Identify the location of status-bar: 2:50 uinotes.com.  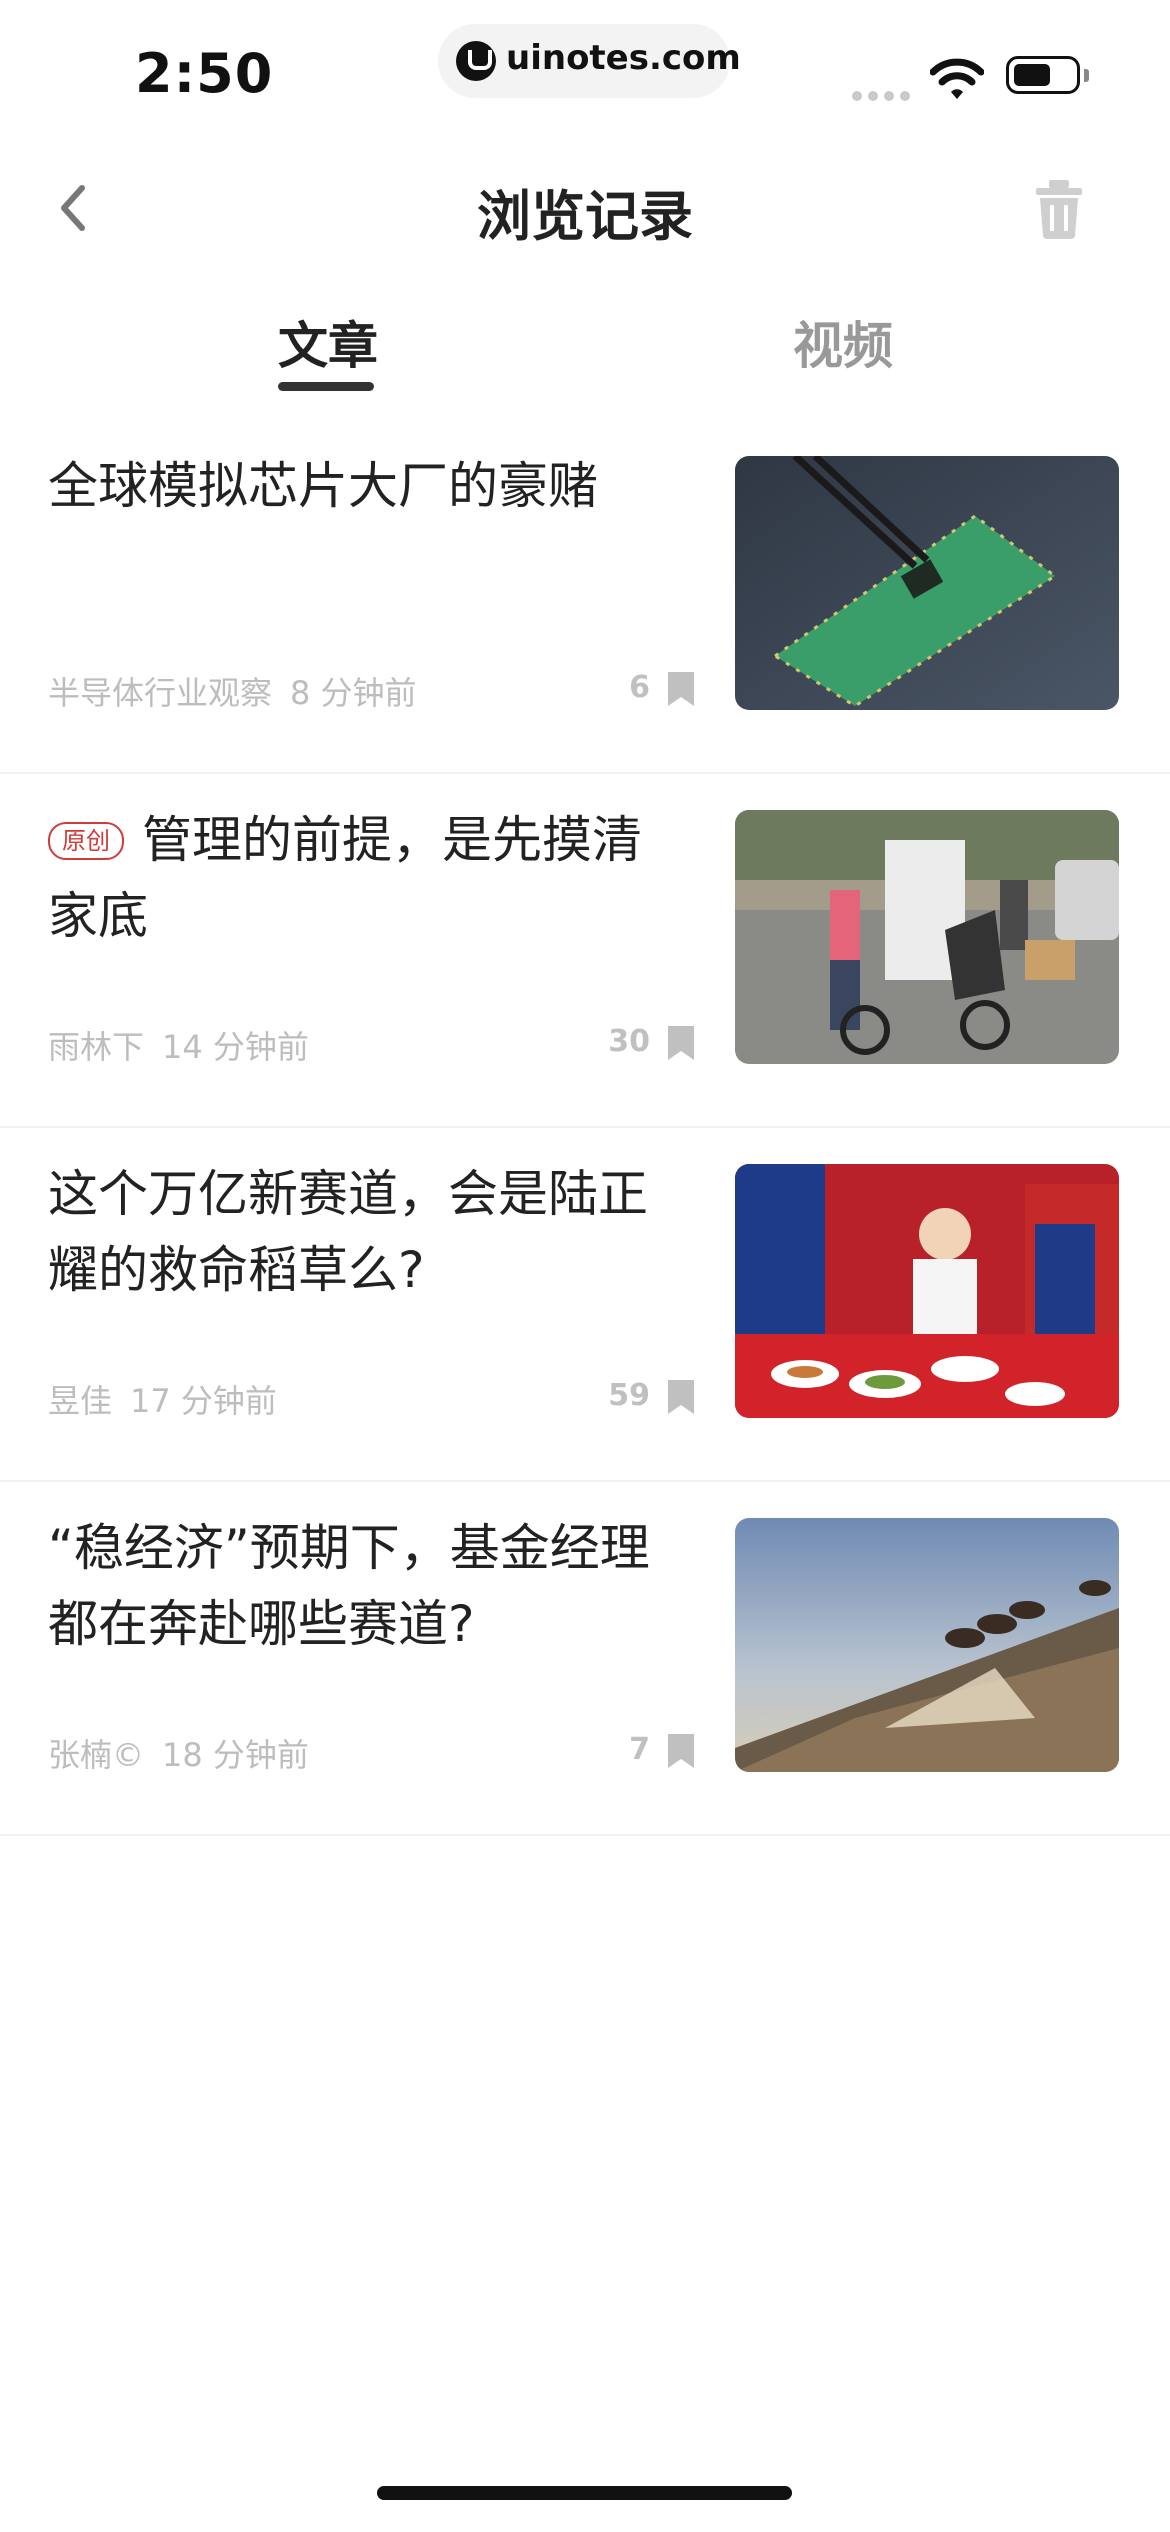
(585, 65).